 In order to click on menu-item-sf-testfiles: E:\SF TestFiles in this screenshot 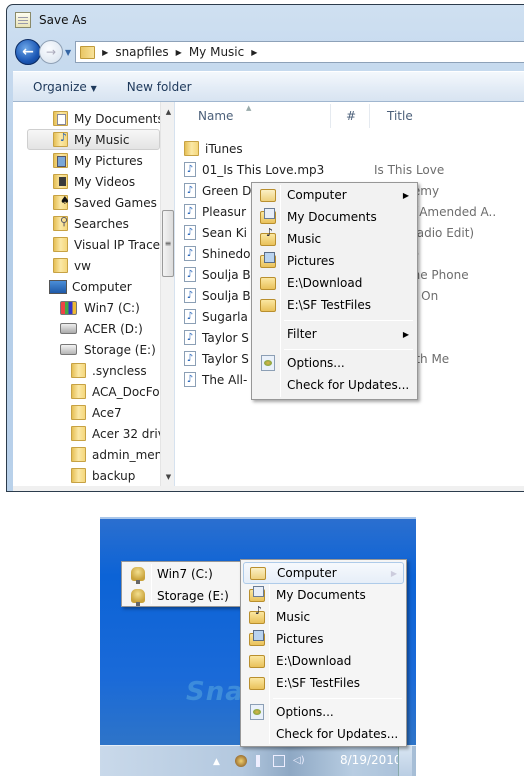, I will do `click(334, 305)`.